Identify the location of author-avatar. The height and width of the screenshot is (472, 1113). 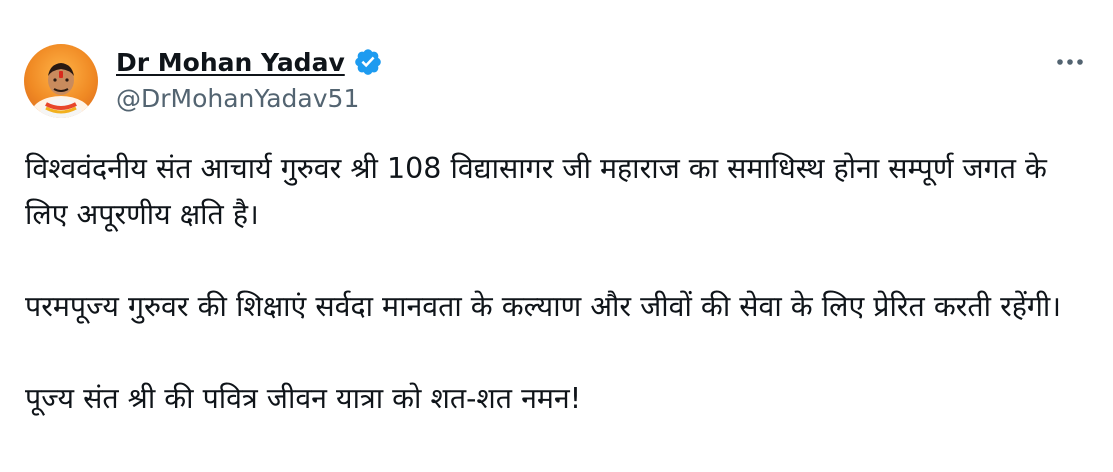
(61, 81).